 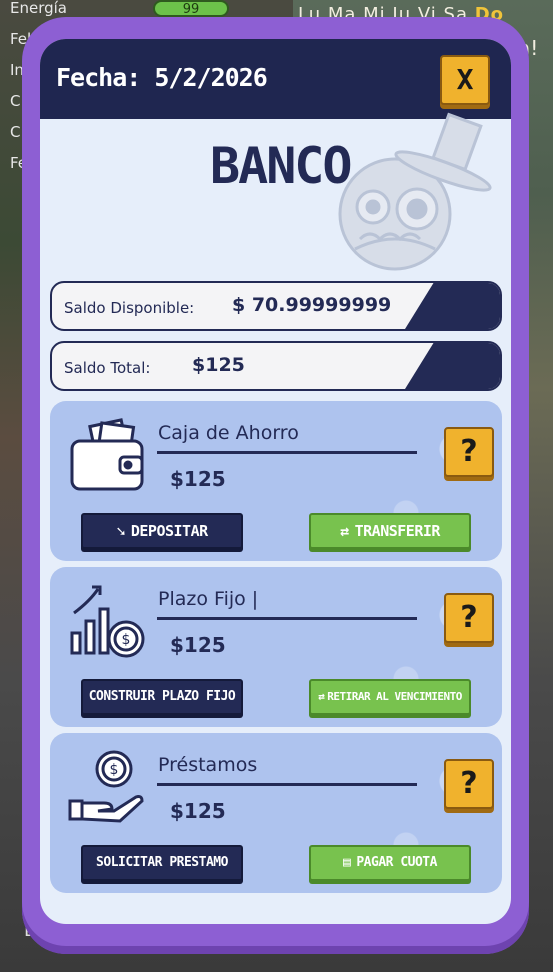 I want to click on header-bar: Fecha: 5/2/2026 X, so click(x=275, y=79).